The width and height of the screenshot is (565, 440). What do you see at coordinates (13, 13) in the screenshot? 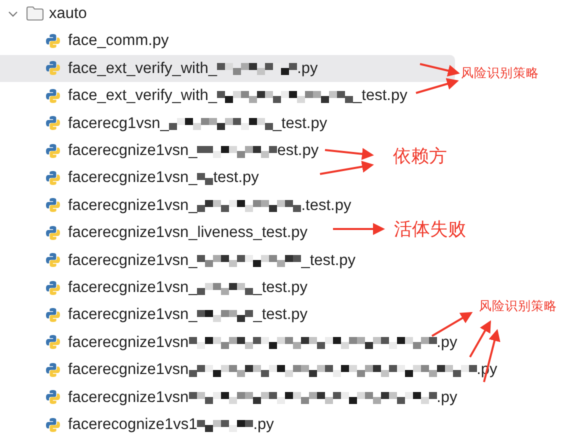
I see `chevron-icon` at bounding box center [13, 13].